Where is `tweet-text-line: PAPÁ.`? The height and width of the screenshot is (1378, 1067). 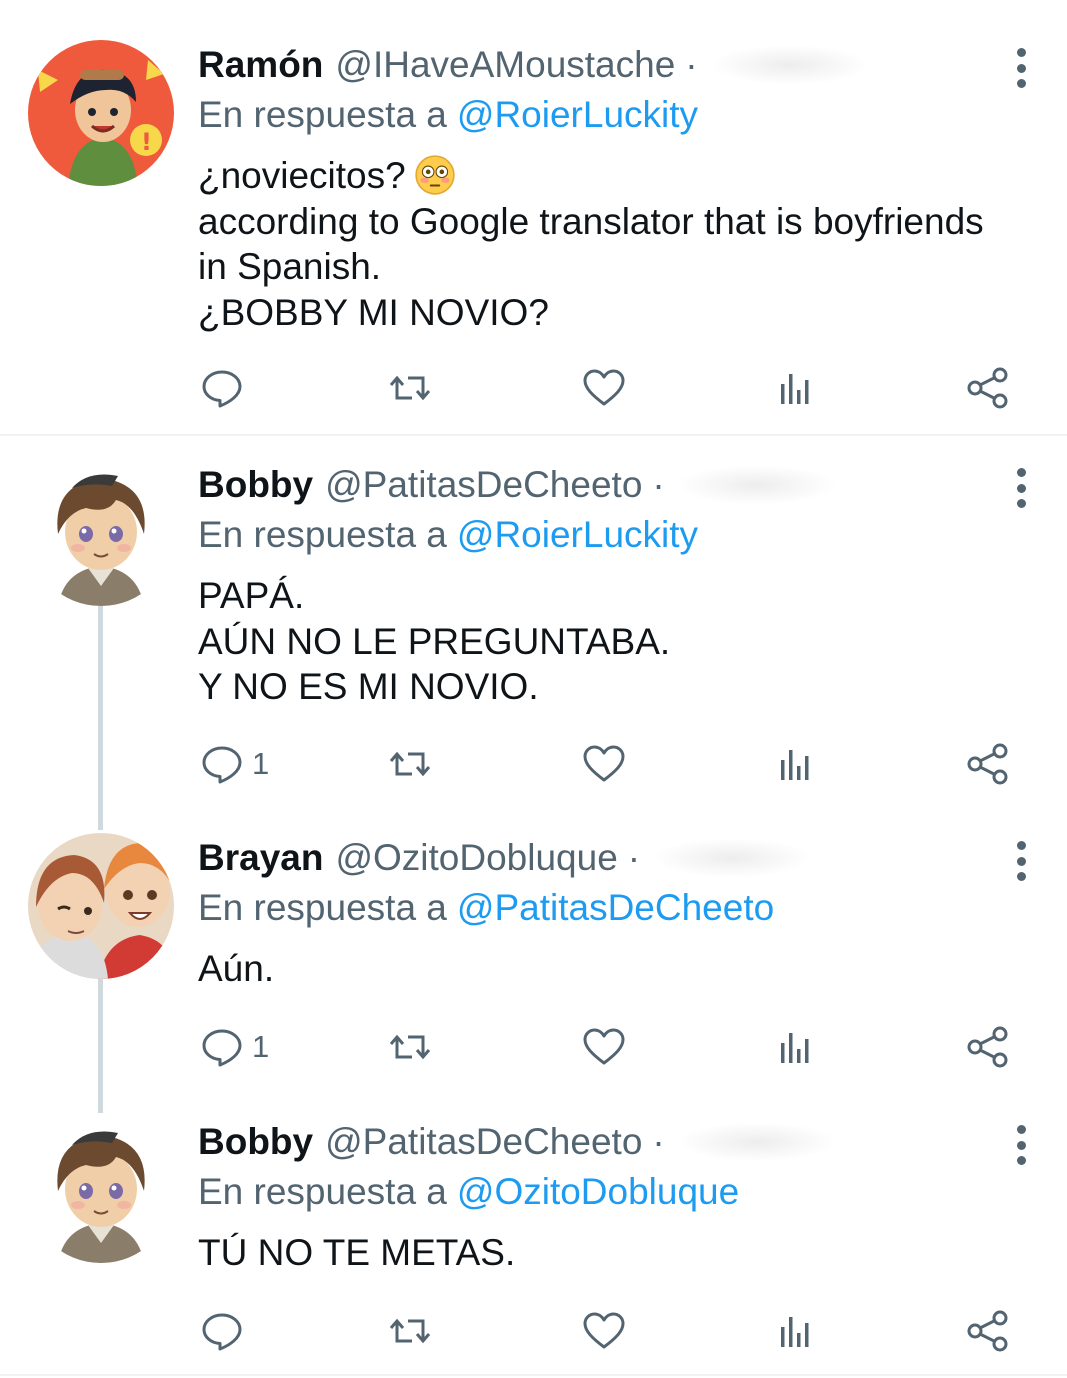
tweet-text-line: PAPÁ. is located at coordinates (251, 595).